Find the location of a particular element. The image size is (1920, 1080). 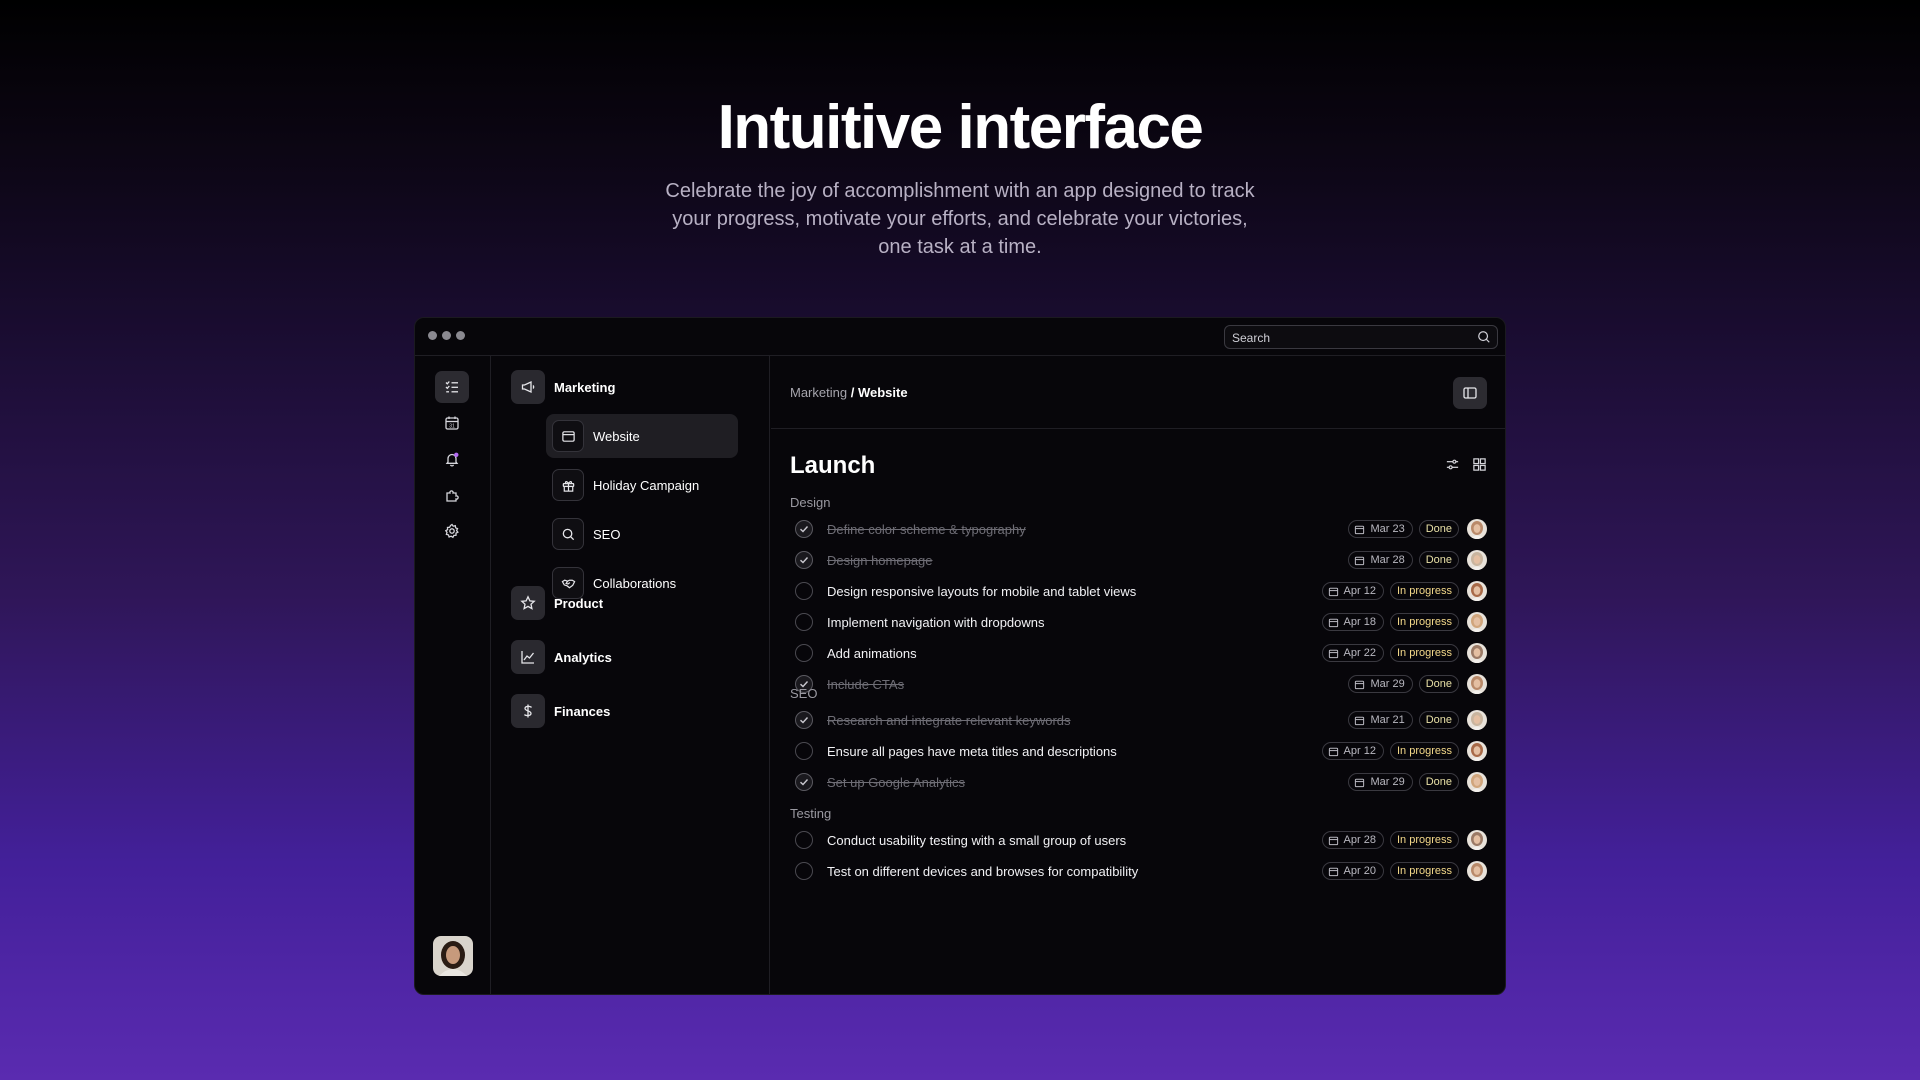

filter-sliders-icon is located at coordinates (1452, 464).